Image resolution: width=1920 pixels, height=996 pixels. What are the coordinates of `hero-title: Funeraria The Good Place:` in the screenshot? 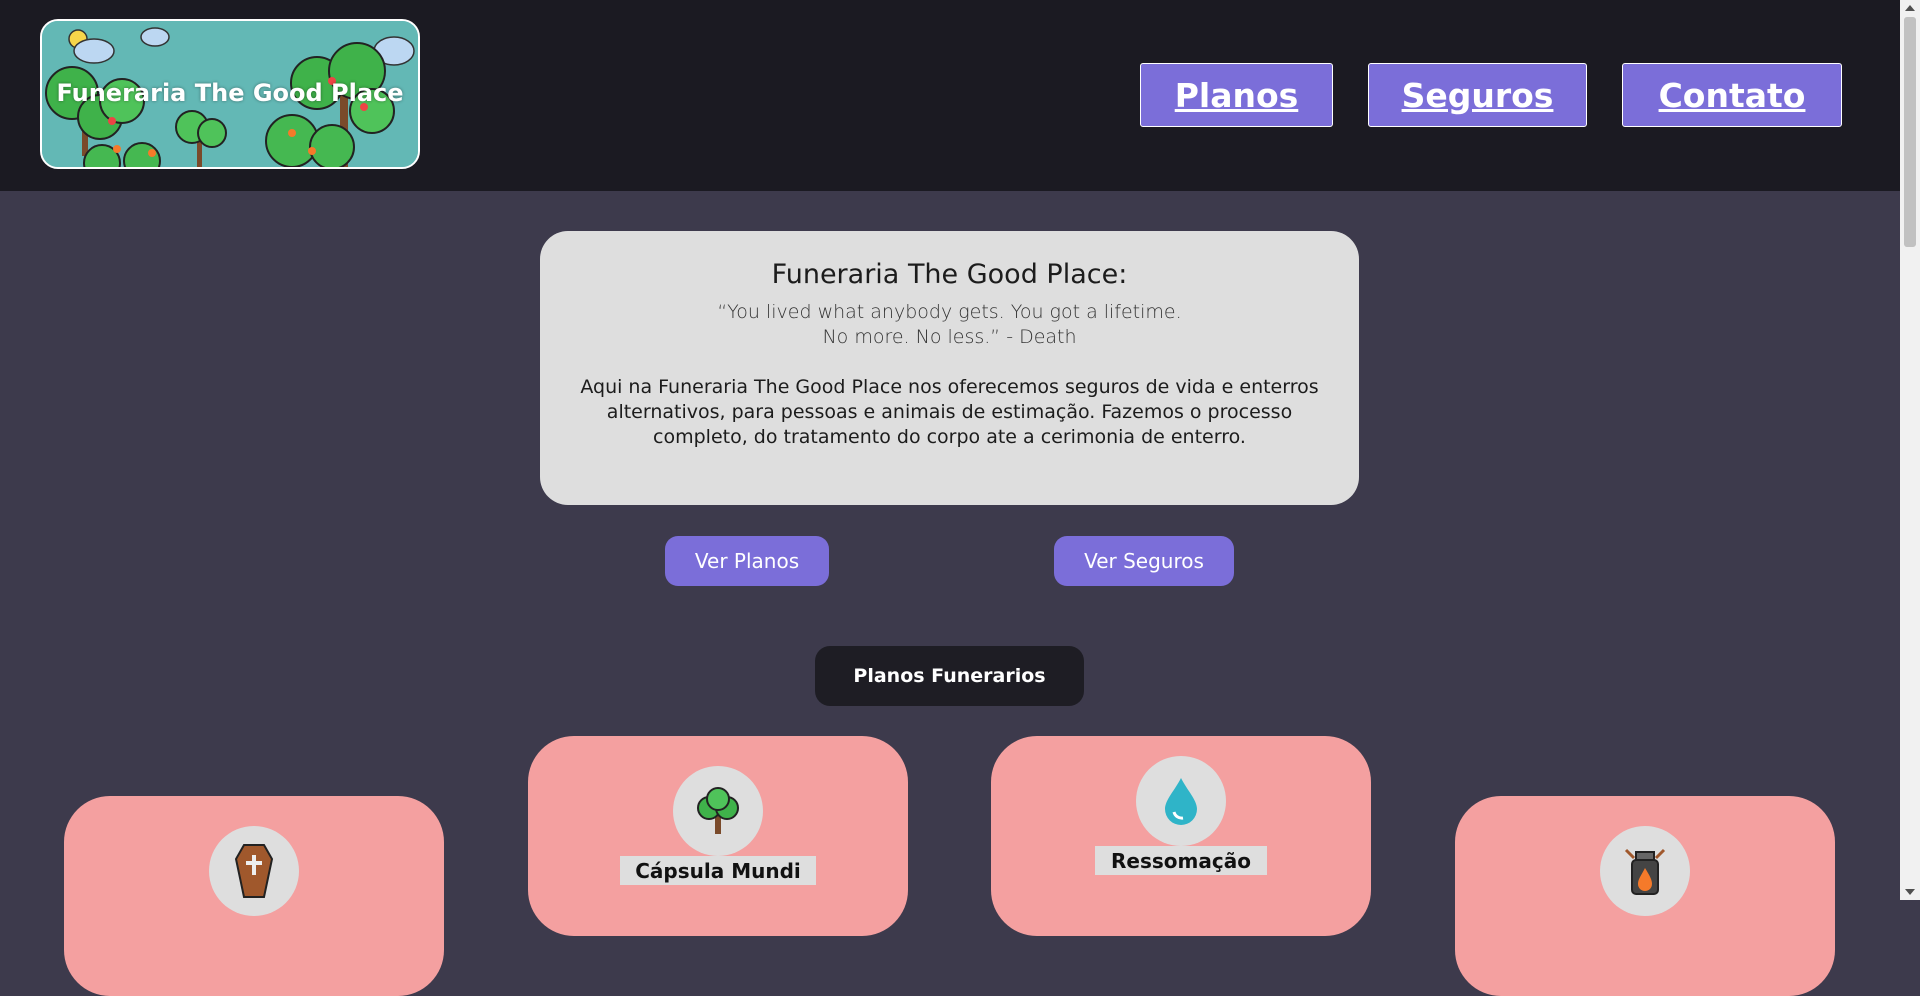 It's located at (949, 274).